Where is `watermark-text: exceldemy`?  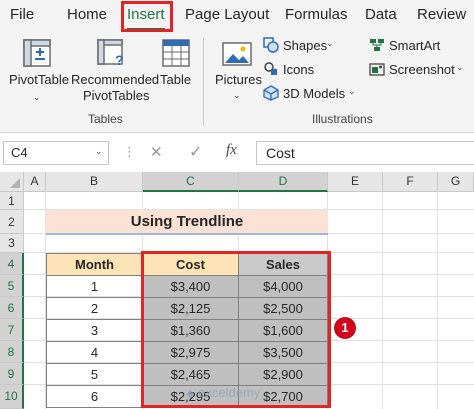 watermark-text: exceldemy is located at coordinates (229, 392).